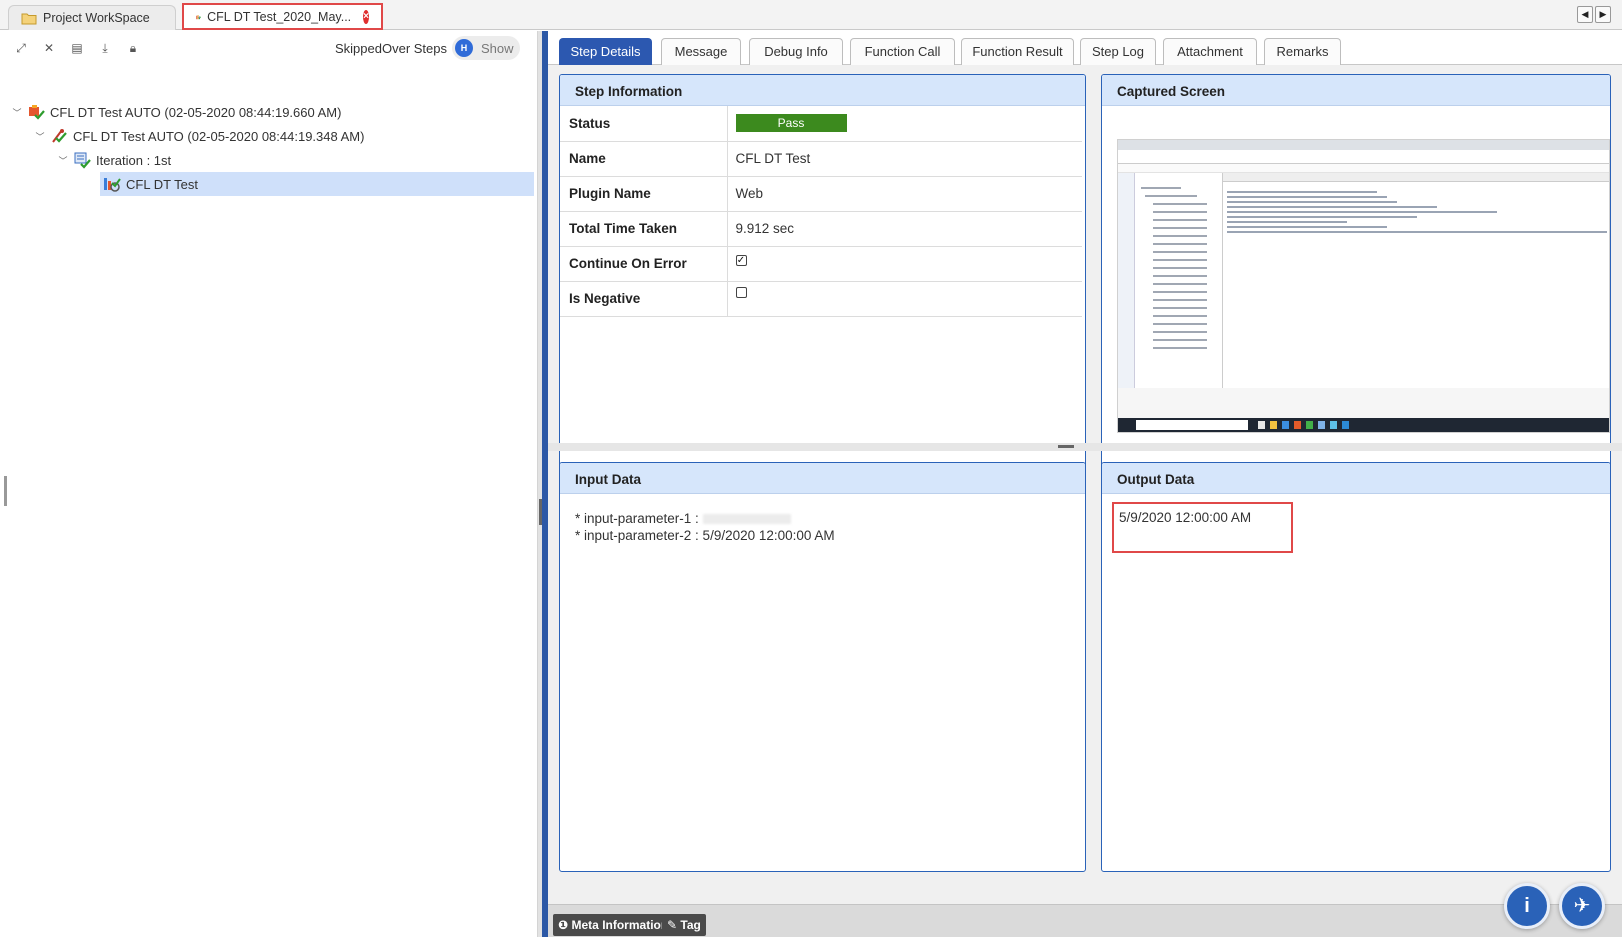  I want to click on captured-screen-panel: Captured Screen, so click(1356, 276).